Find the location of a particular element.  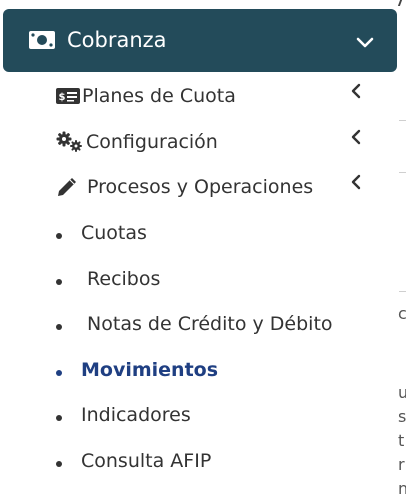

right-edge-text: r is located at coordinates (401, 464).